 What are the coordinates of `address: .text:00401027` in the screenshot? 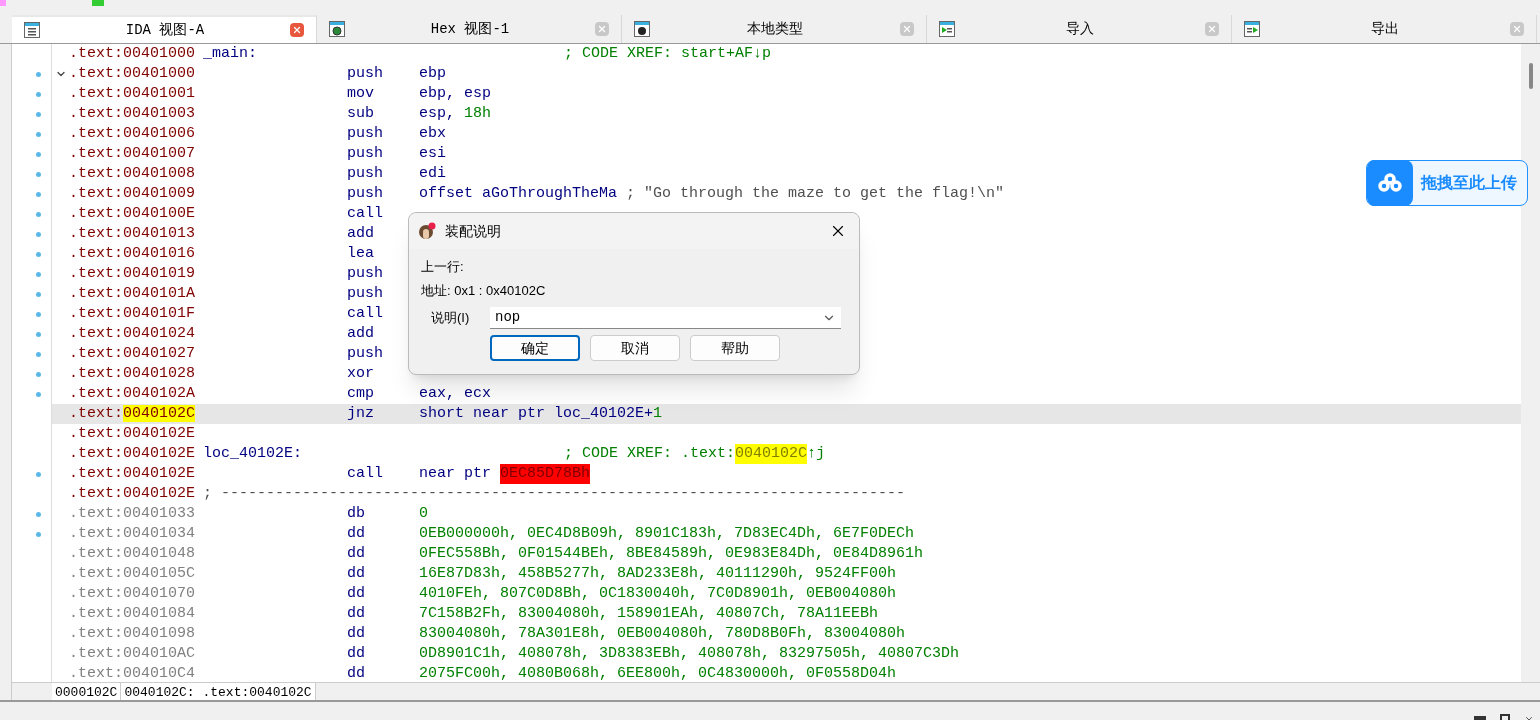 It's located at (133, 354).